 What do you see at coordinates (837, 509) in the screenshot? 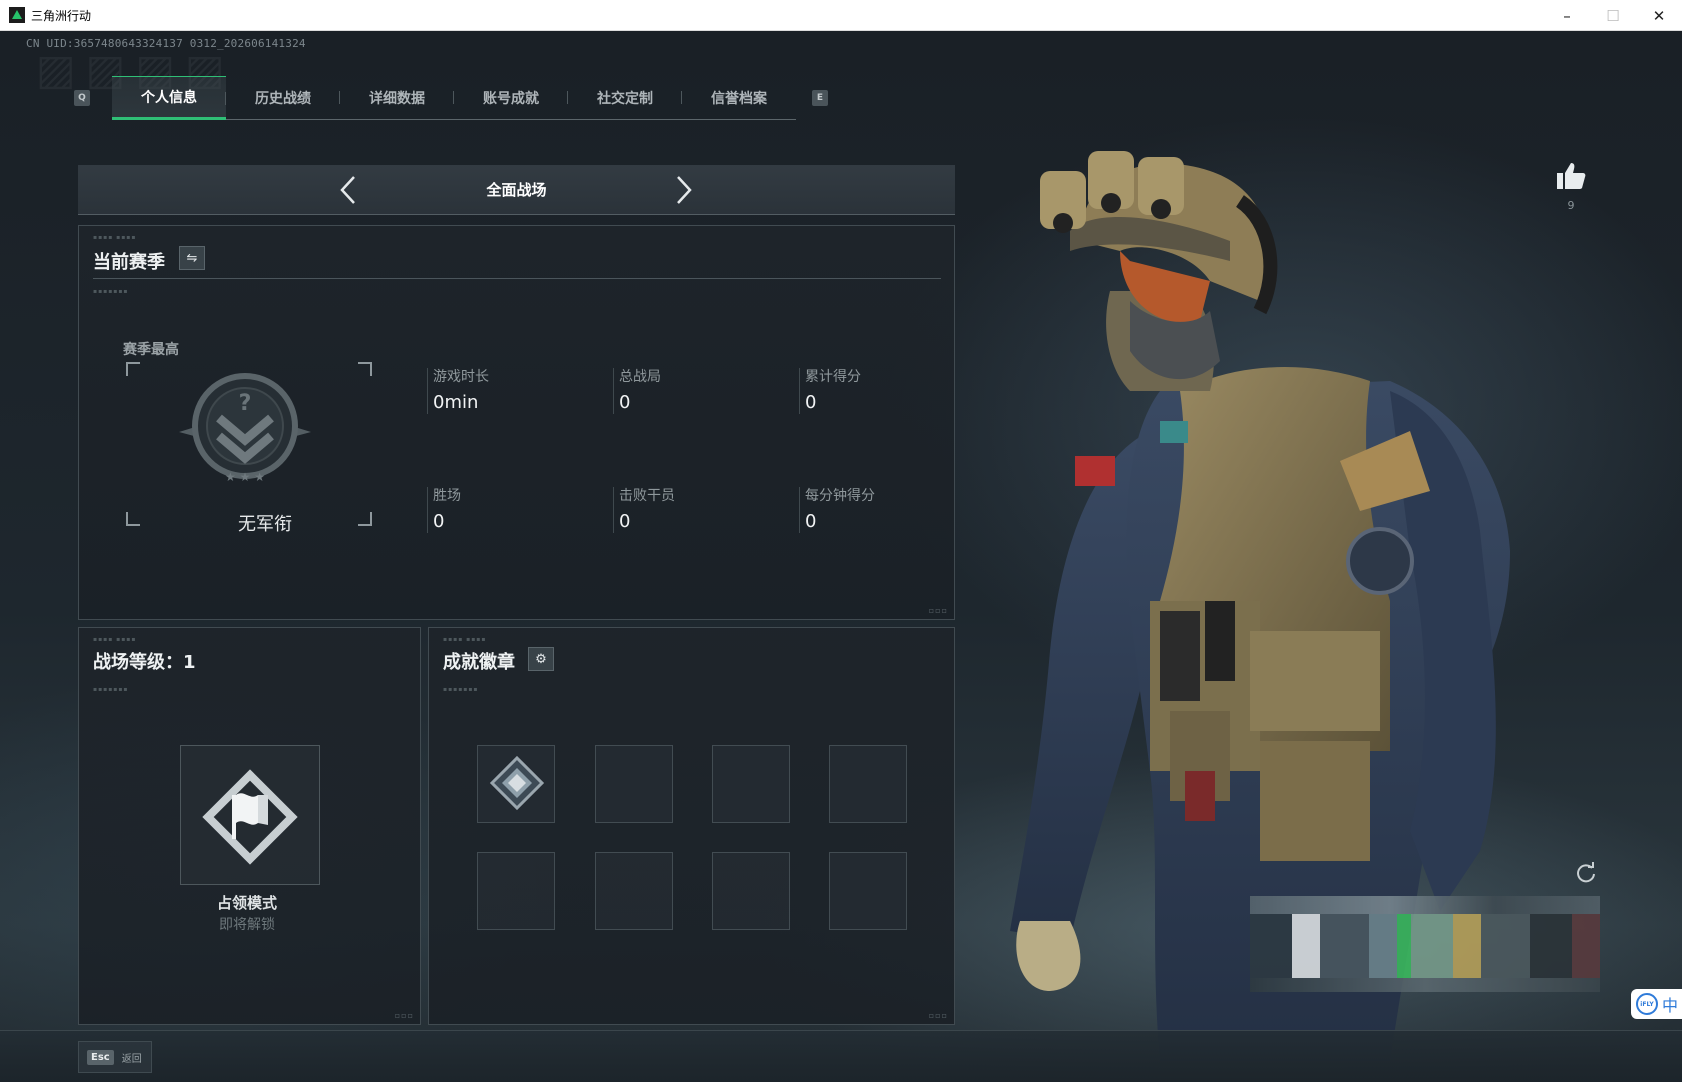
I see `stat-score-per-minute: 每分钟得分 0` at bounding box center [837, 509].